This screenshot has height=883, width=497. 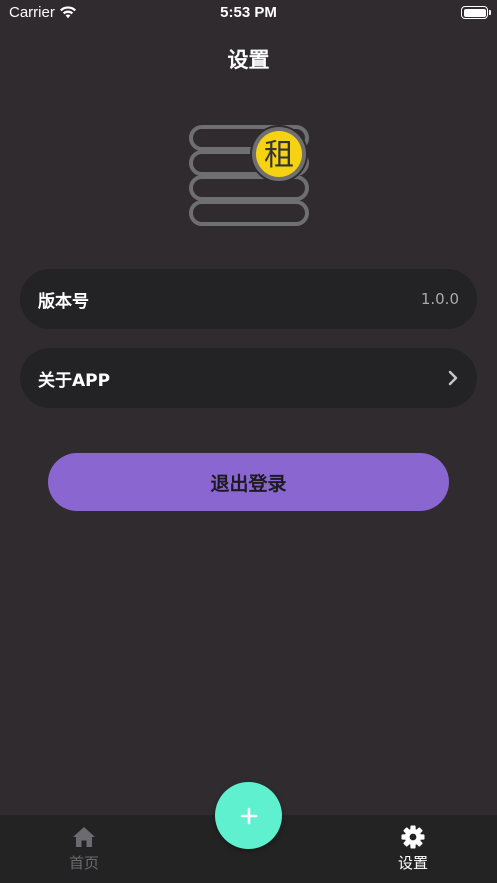 What do you see at coordinates (248, 60) in the screenshot?
I see `page-title: 设置` at bounding box center [248, 60].